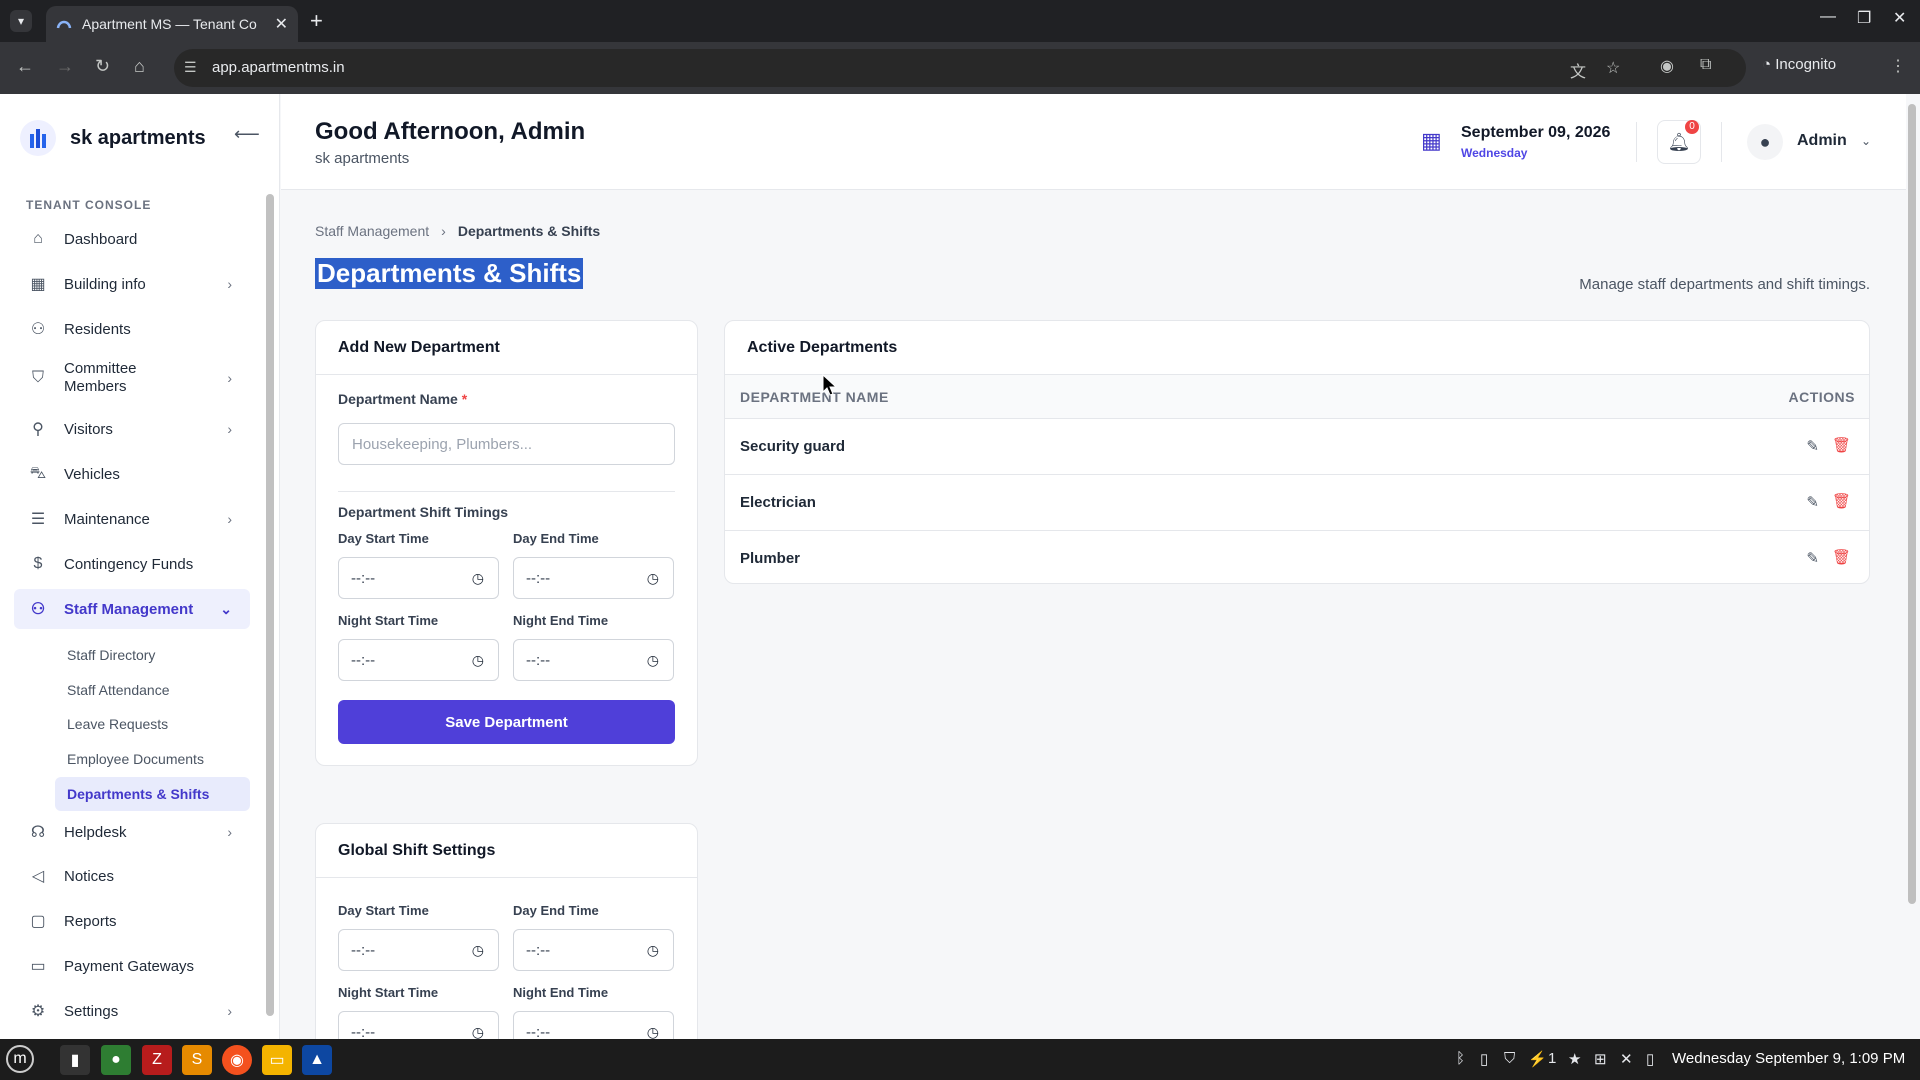 This screenshot has height=1080, width=1920. What do you see at coordinates (277, 1060) in the screenshot?
I see `files-icon: ▭` at bounding box center [277, 1060].